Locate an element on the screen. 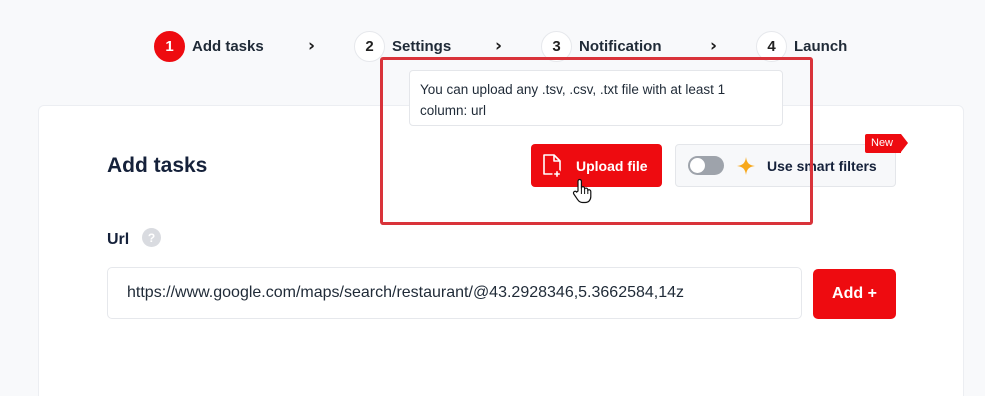 The width and height of the screenshot is (985, 396). page-title: Add tasks is located at coordinates (157, 165).